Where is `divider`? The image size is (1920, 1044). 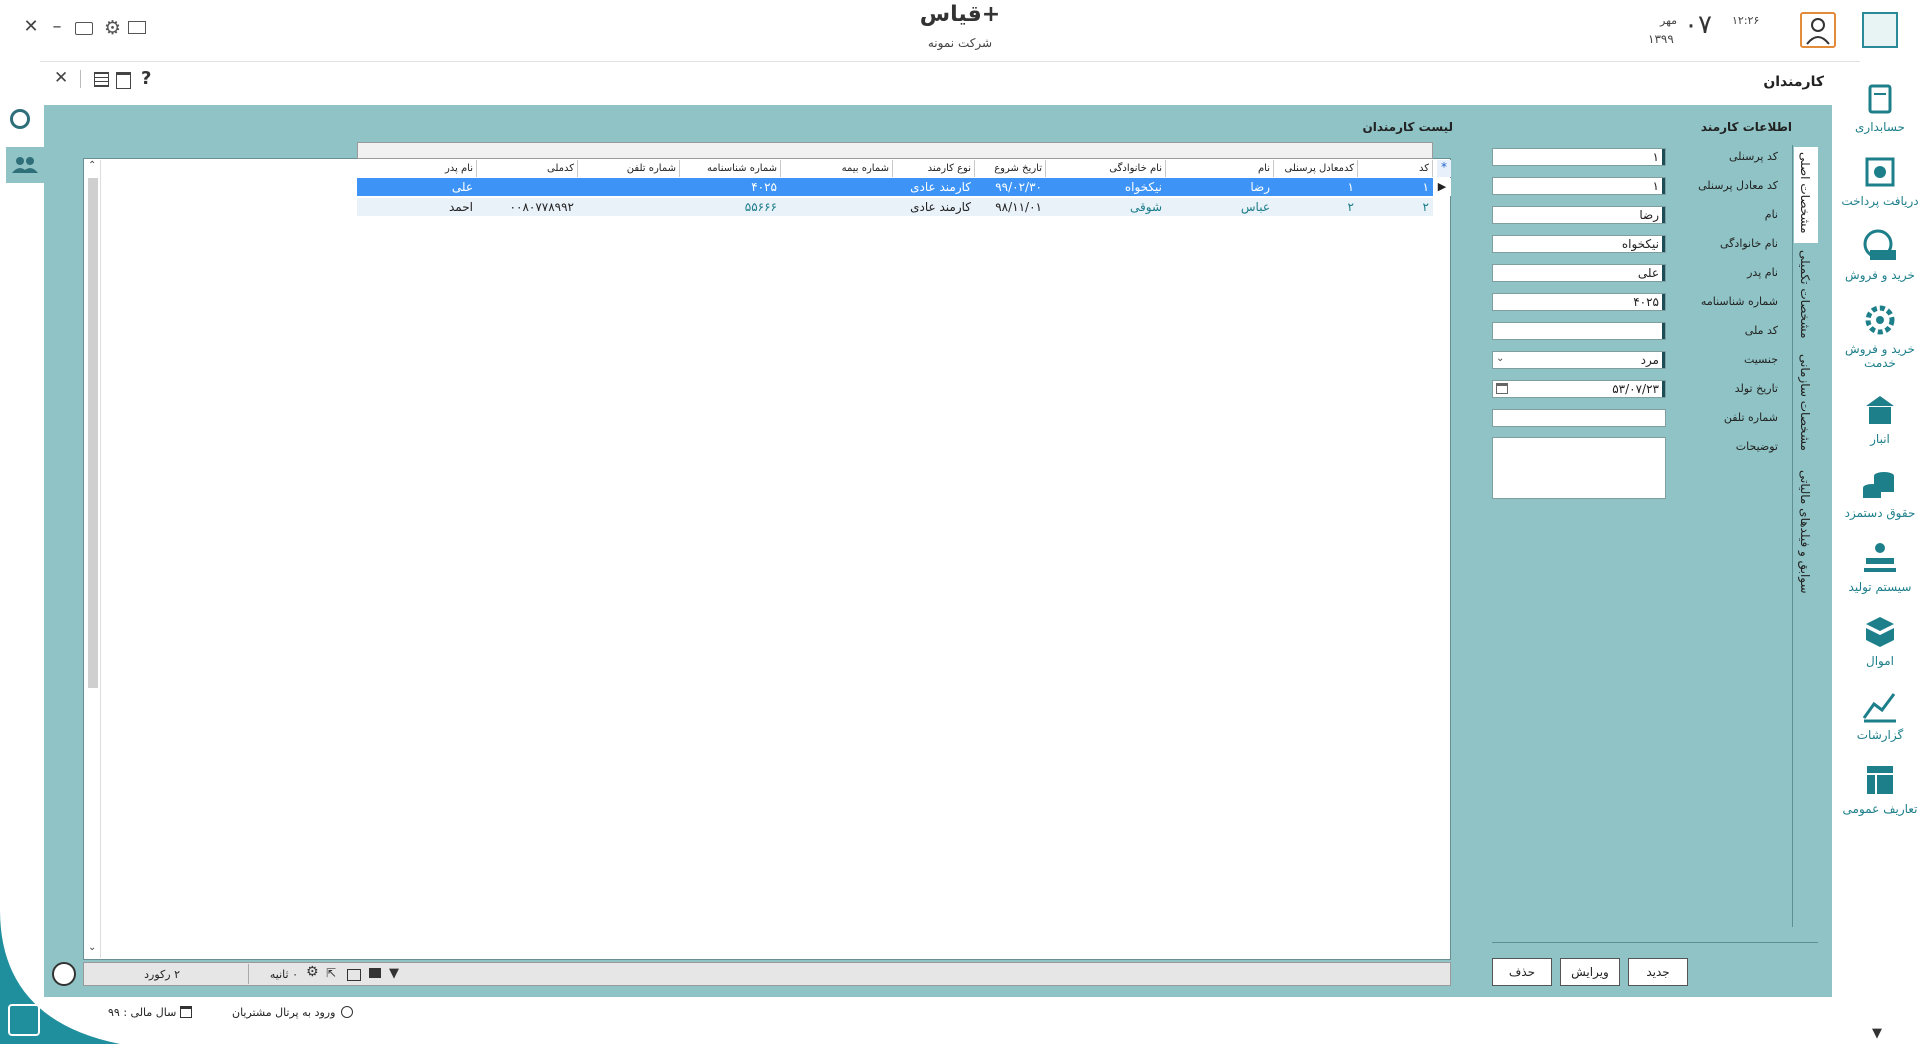
divider is located at coordinates (80, 79).